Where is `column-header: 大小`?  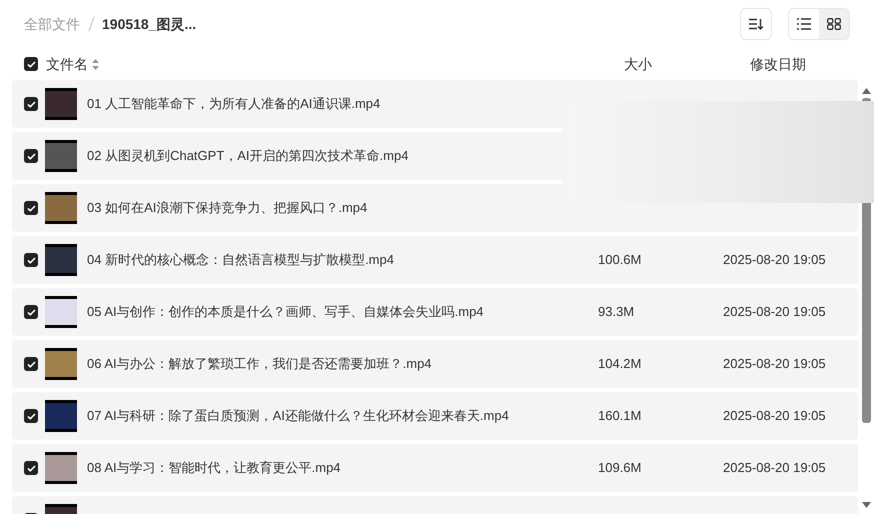
column-header: 大小 is located at coordinates (687, 64).